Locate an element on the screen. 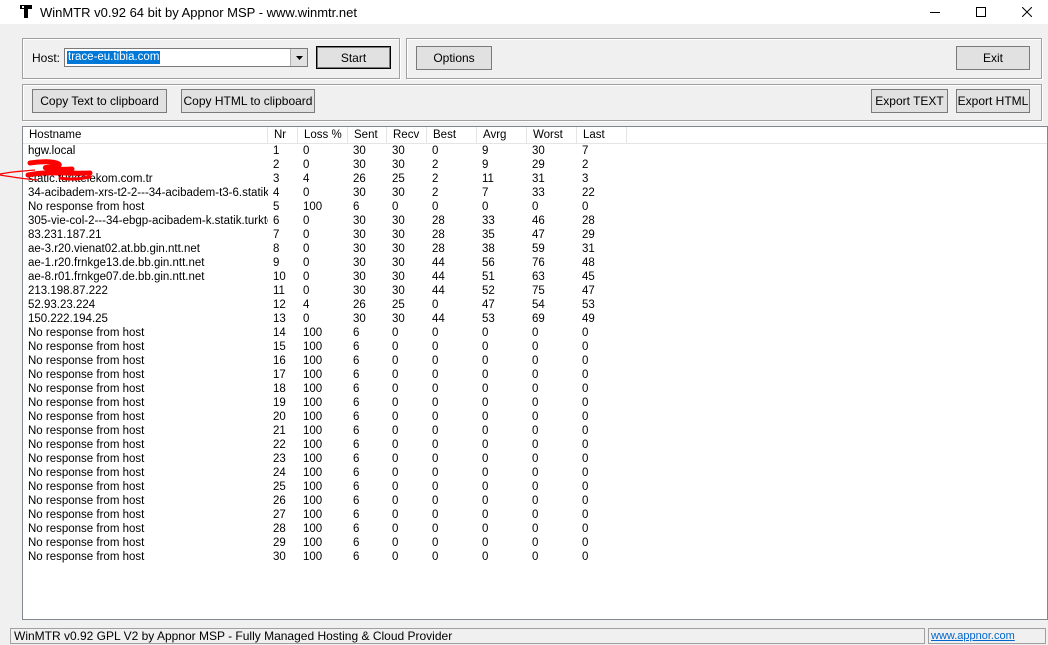 The height and width of the screenshot is (645, 1048). table-row: static.turktelekom.com.tr 3 4 26 25 2 11 31 3 is located at coordinates (535, 179).